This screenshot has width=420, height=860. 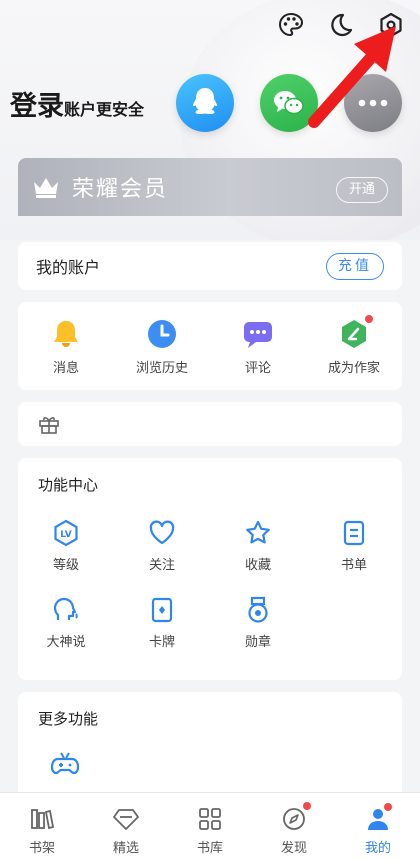 What do you see at coordinates (352, 77) in the screenshot?
I see `red-annotation-arrow` at bounding box center [352, 77].